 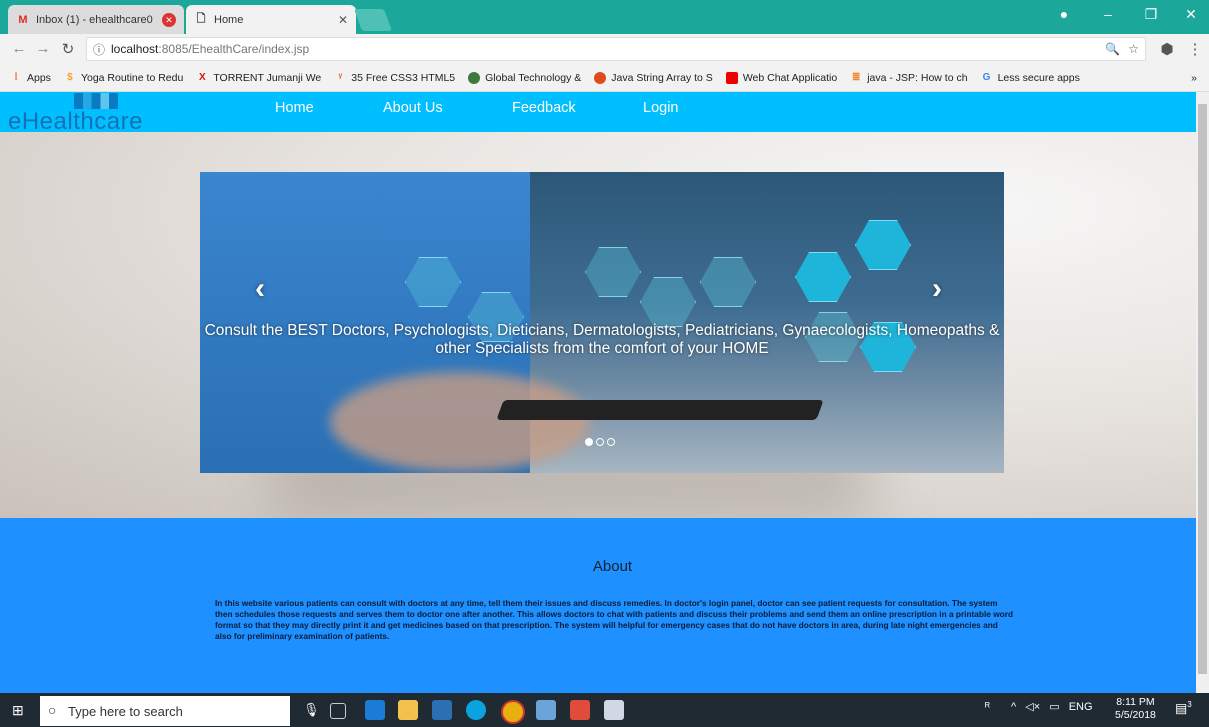 I want to click on google-icon: G, so click(x=986, y=77).